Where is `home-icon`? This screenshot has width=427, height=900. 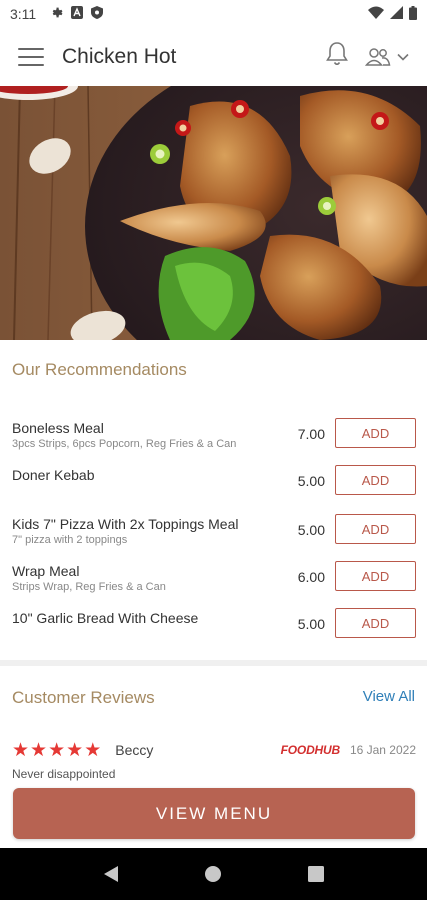 home-icon is located at coordinates (213, 874).